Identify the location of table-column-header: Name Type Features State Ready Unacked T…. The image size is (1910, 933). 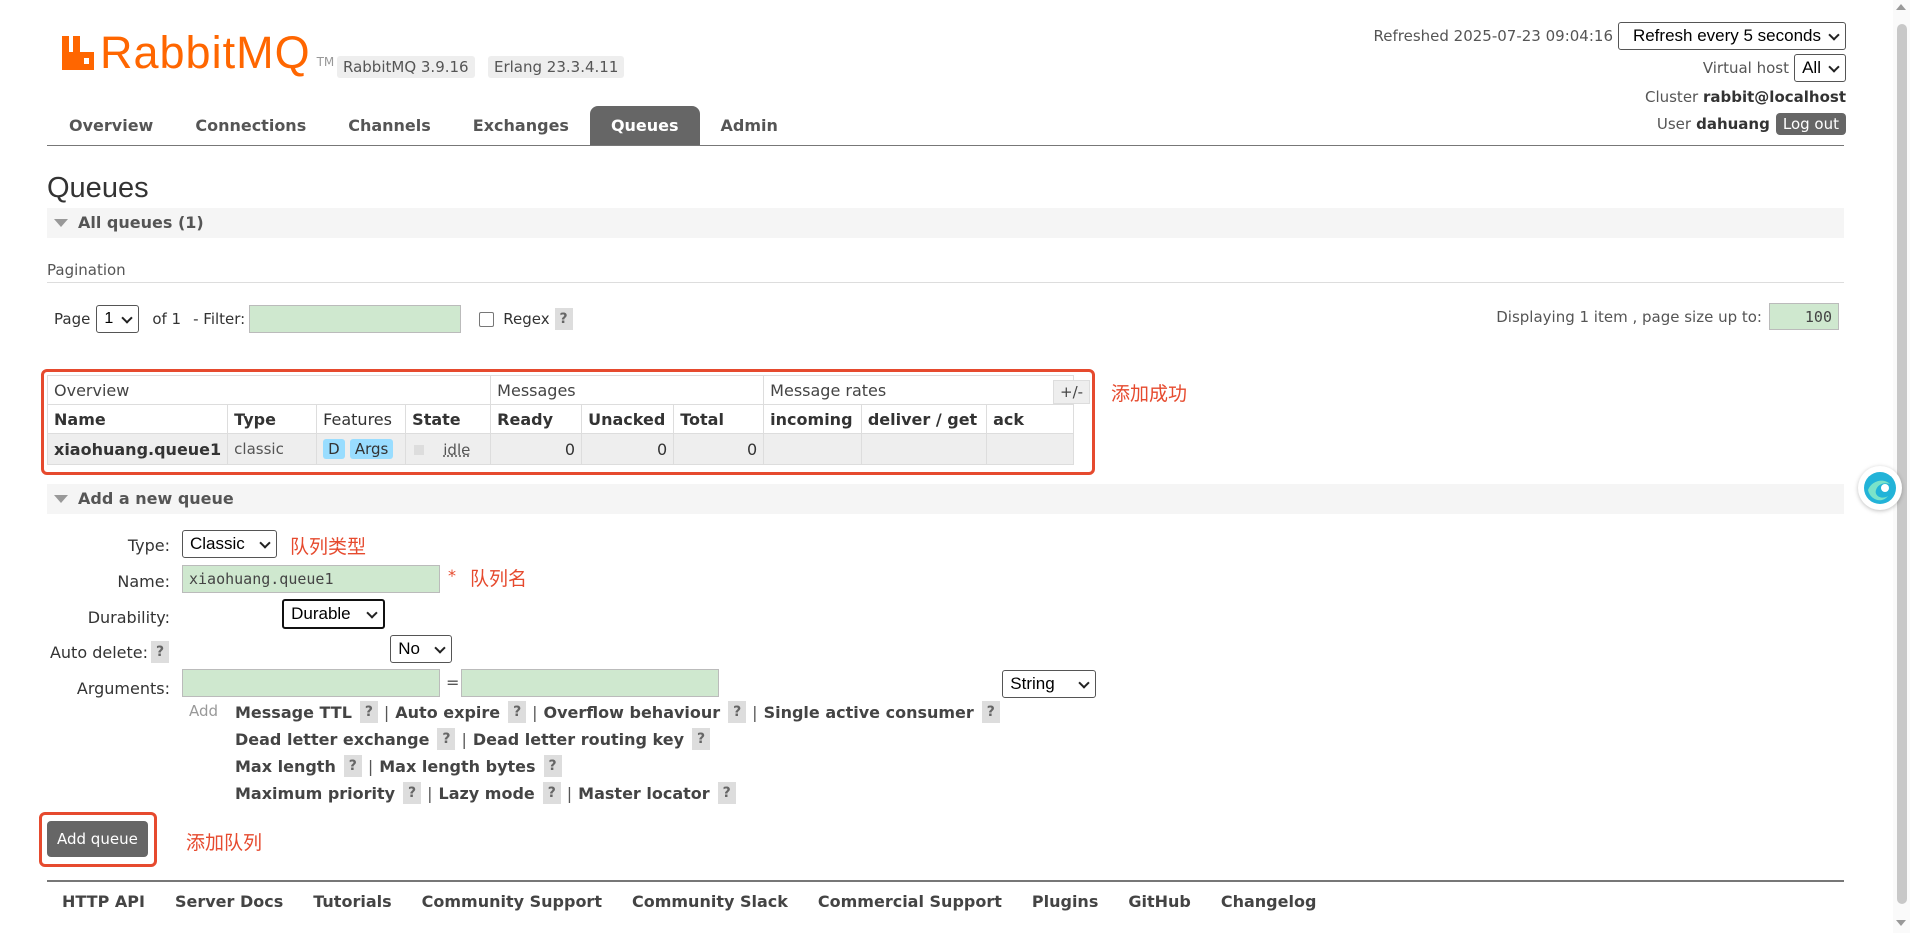
(560, 419).